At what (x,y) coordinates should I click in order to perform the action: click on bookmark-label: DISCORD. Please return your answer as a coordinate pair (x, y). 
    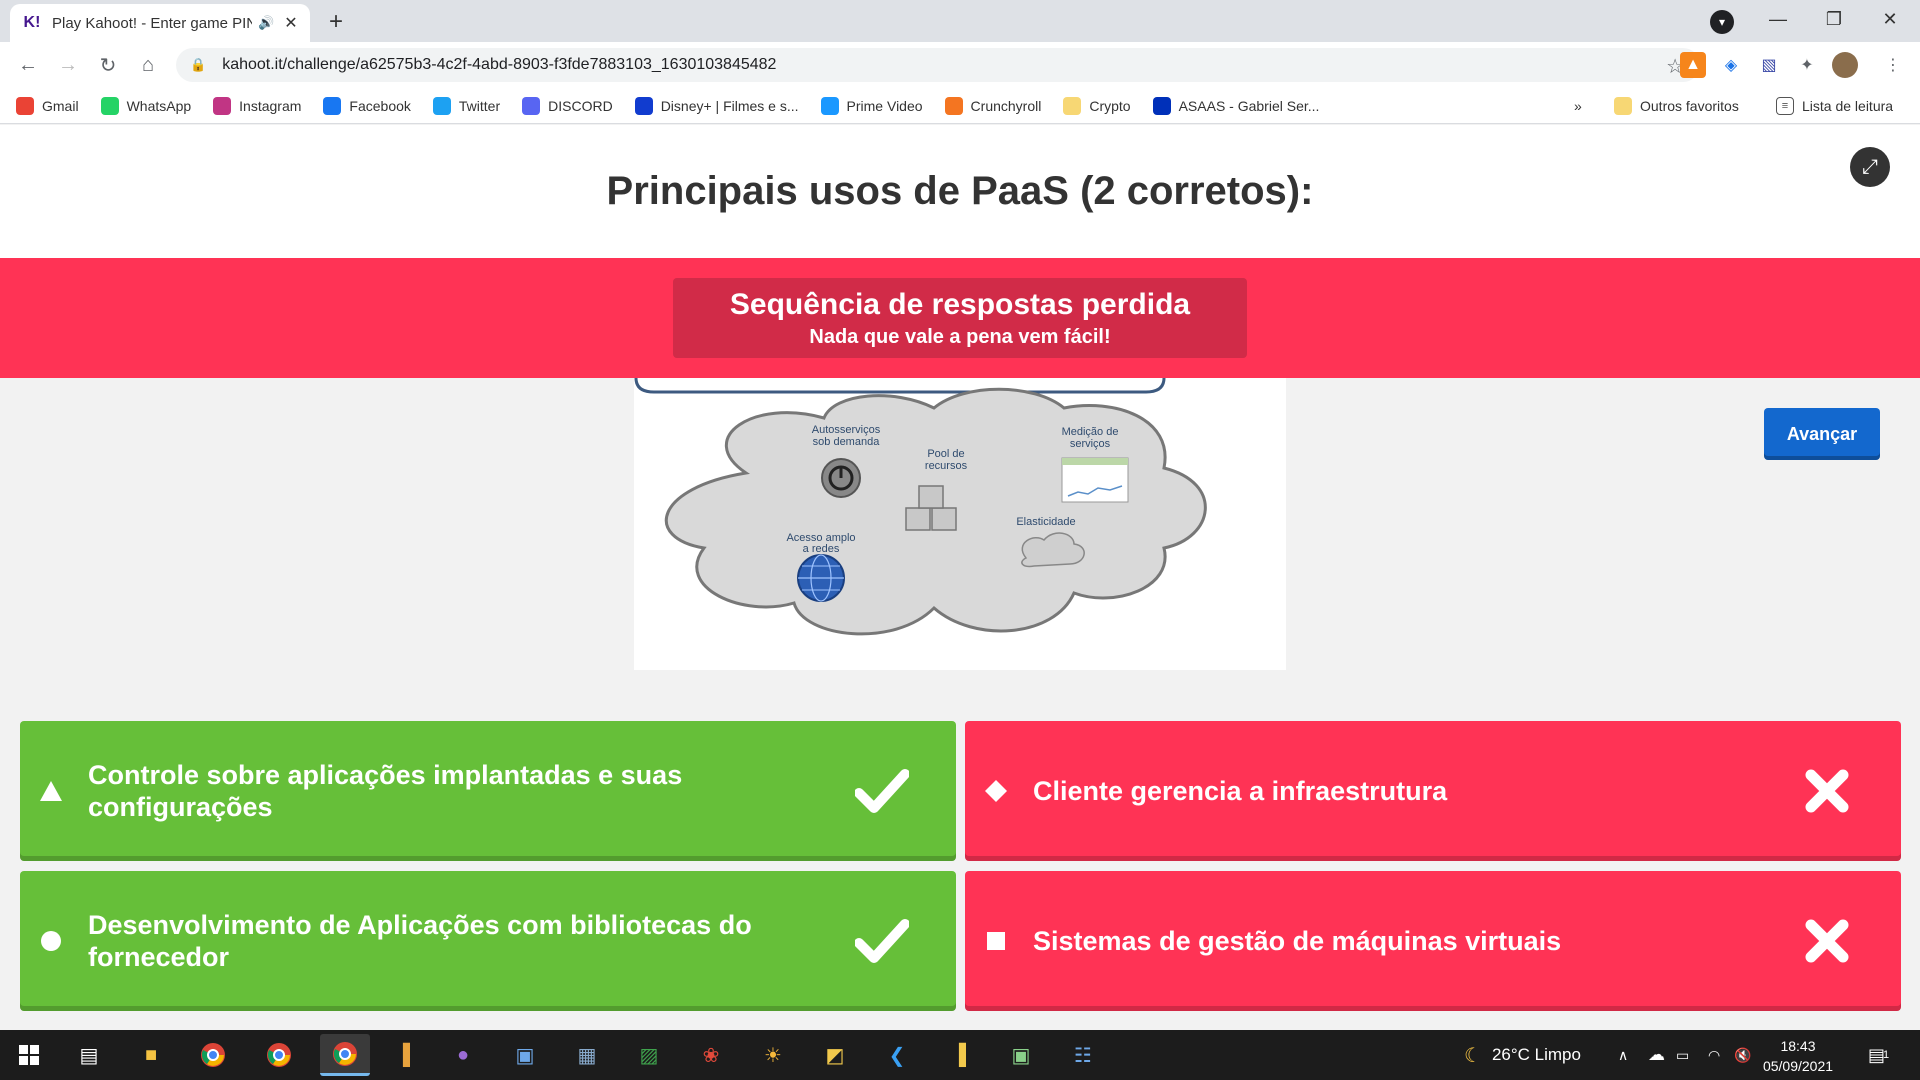
    Looking at the image, I should click on (580, 105).